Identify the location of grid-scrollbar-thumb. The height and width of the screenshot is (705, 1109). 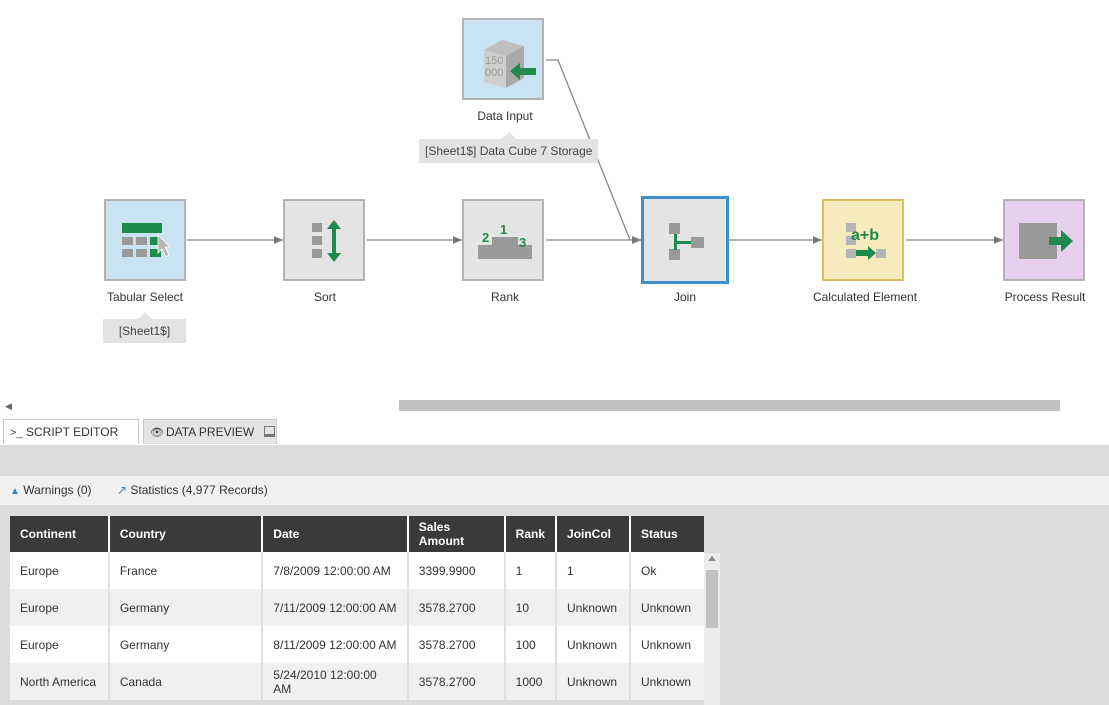
(712, 599).